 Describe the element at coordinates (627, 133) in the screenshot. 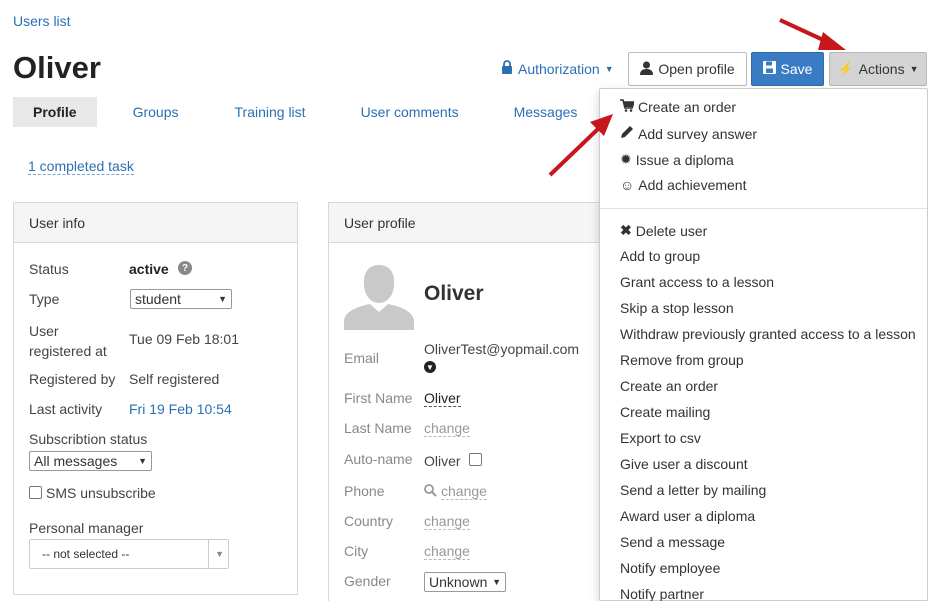

I see `pencil-icon` at that location.